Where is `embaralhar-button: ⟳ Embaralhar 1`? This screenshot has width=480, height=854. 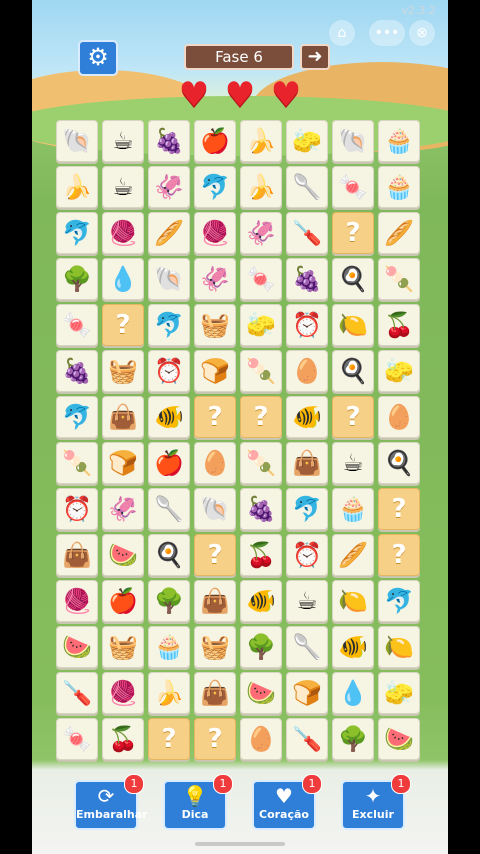 embaralhar-button: ⟳ Embaralhar 1 is located at coordinates (111, 802).